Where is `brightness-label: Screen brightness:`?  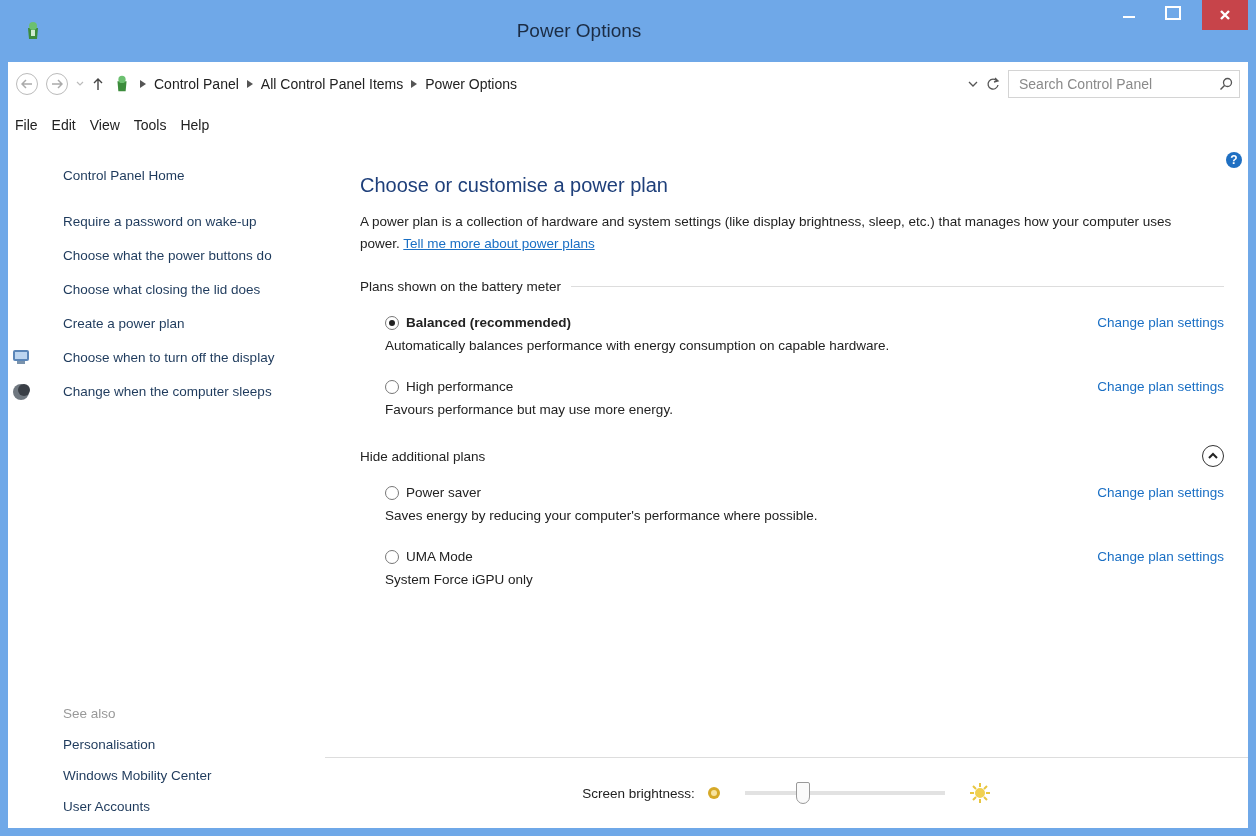
brightness-label: Screen brightness: is located at coordinates (638, 793).